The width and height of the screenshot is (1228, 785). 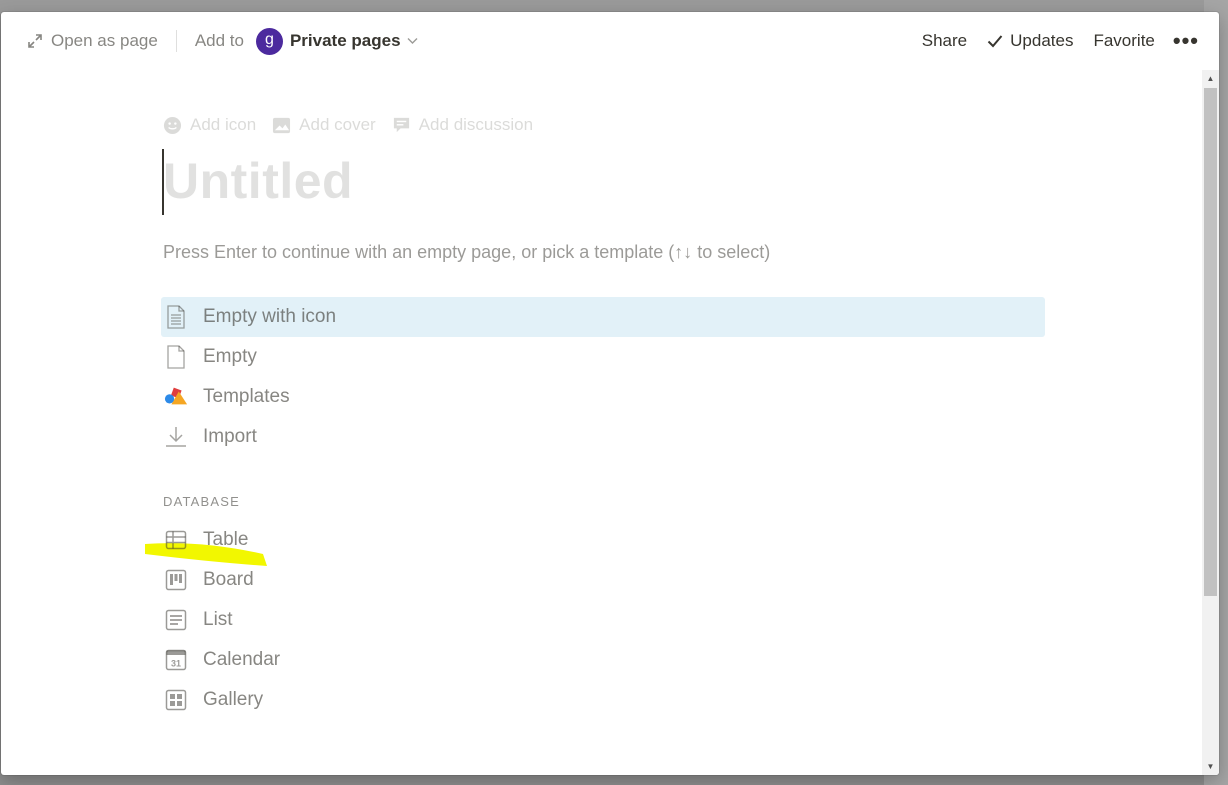 I want to click on template-empty-with-icon: Empty with icon, so click(x=603, y=317).